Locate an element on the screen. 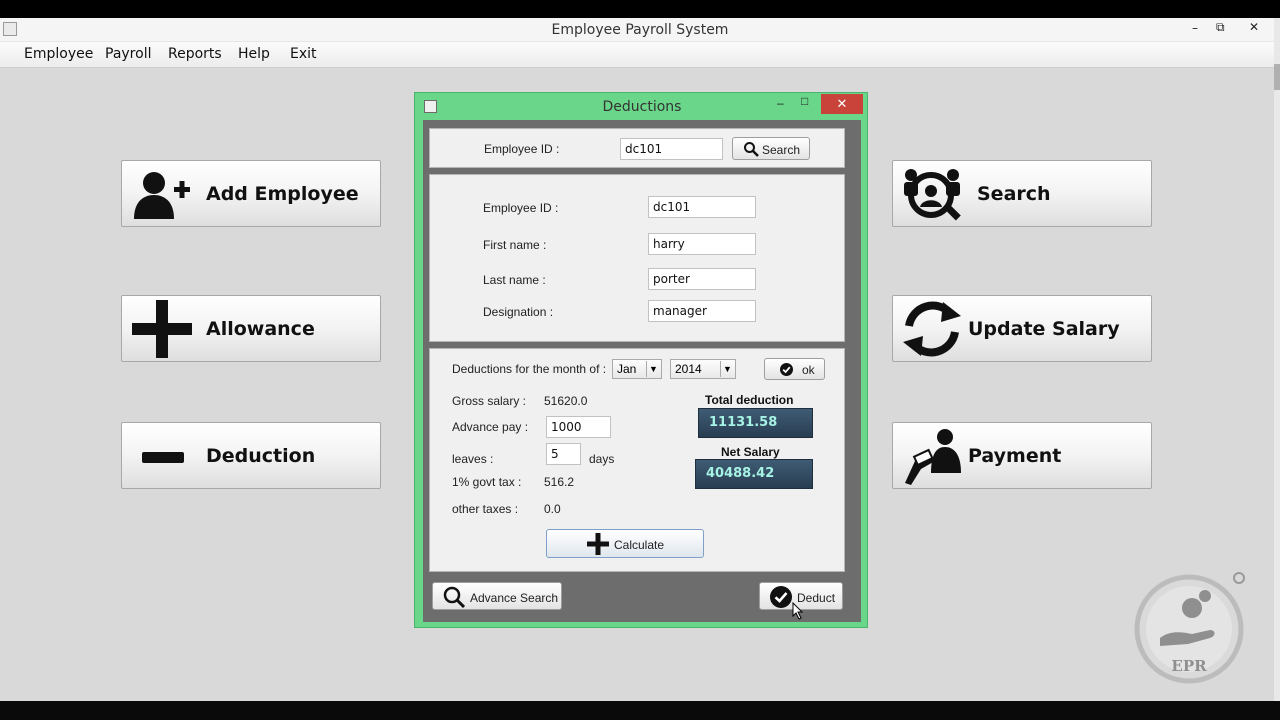 Image resolution: width=1280 pixels, height=720 pixels. last-name-label: Last name : is located at coordinates (514, 280).